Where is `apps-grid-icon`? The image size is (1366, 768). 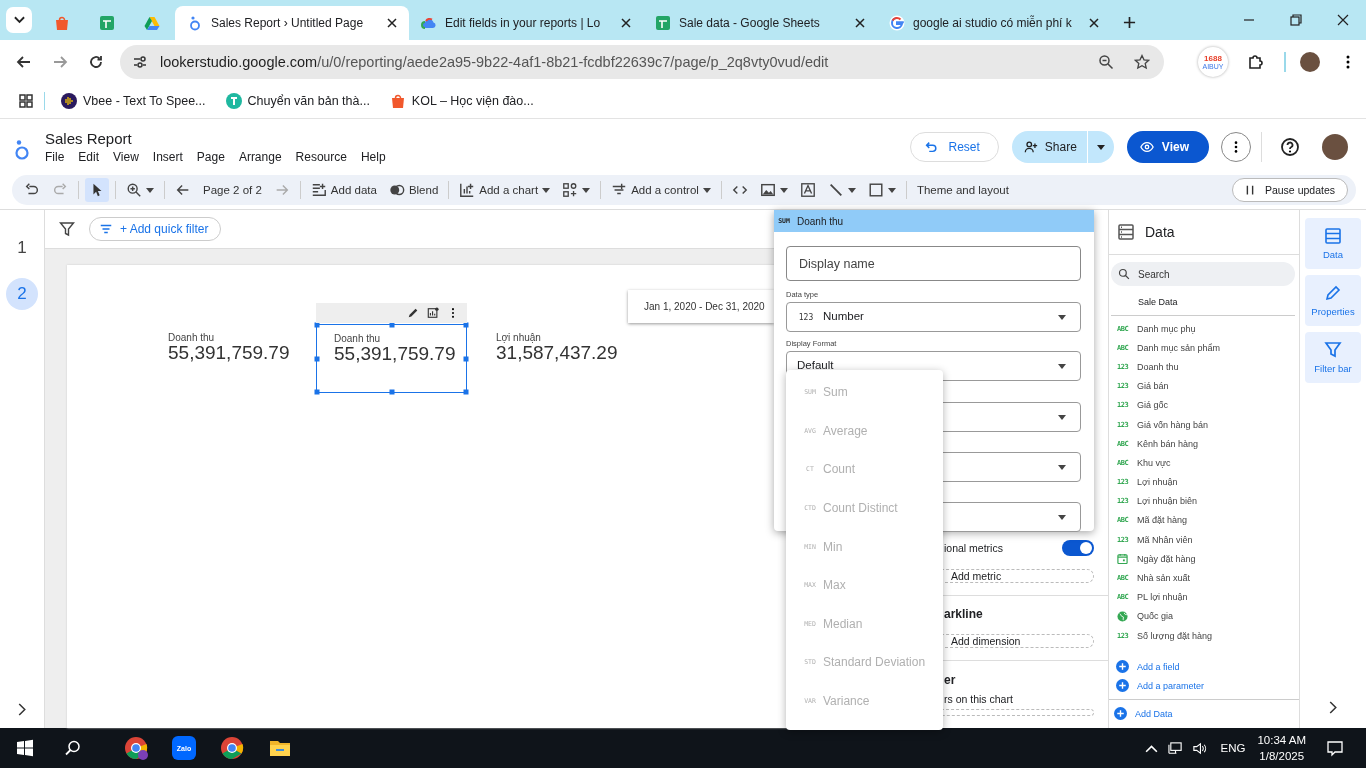 apps-grid-icon is located at coordinates (26, 101).